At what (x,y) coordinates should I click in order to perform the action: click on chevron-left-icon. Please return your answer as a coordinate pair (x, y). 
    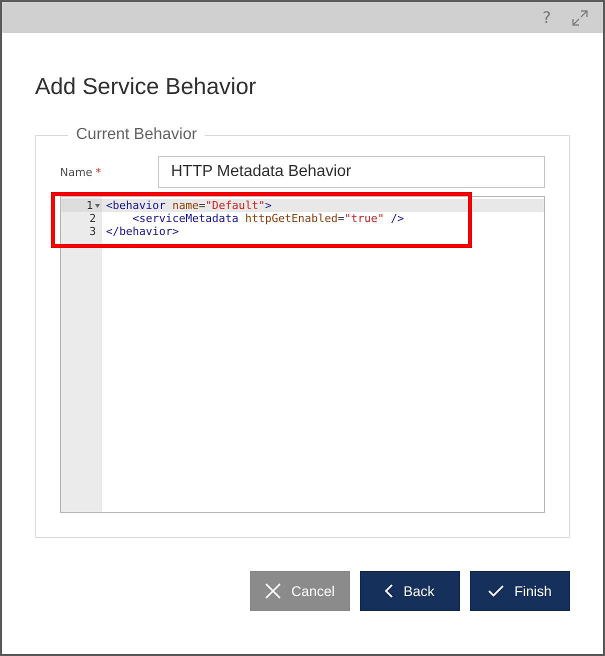
    Looking at the image, I should click on (389, 591).